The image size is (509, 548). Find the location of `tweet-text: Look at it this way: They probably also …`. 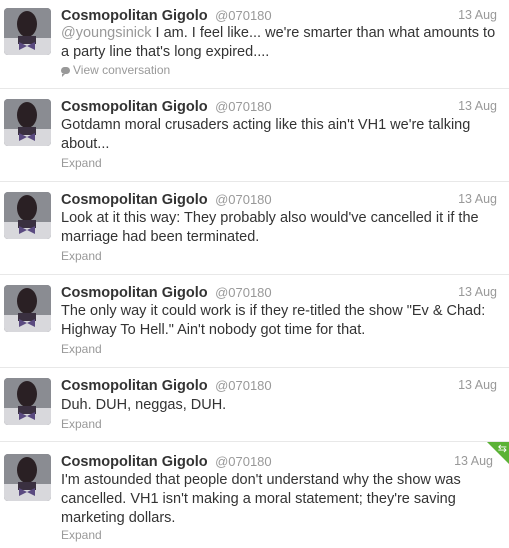

tweet-text: Look at it this way: They probably also … is located at coordinates (270, 227).